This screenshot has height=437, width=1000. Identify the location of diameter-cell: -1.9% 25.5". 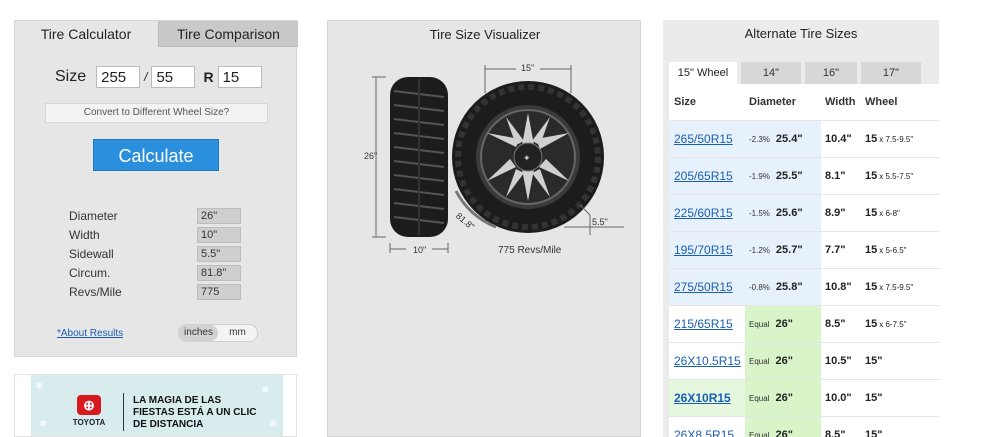
(783, 176).